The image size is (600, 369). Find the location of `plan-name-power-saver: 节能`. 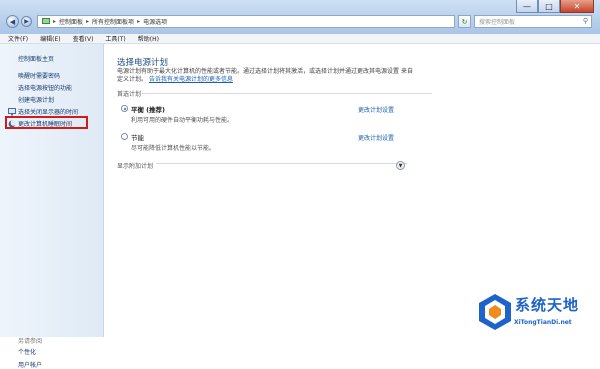

plan-name-power-saver: 节能 is located at coordinates (137, 137).